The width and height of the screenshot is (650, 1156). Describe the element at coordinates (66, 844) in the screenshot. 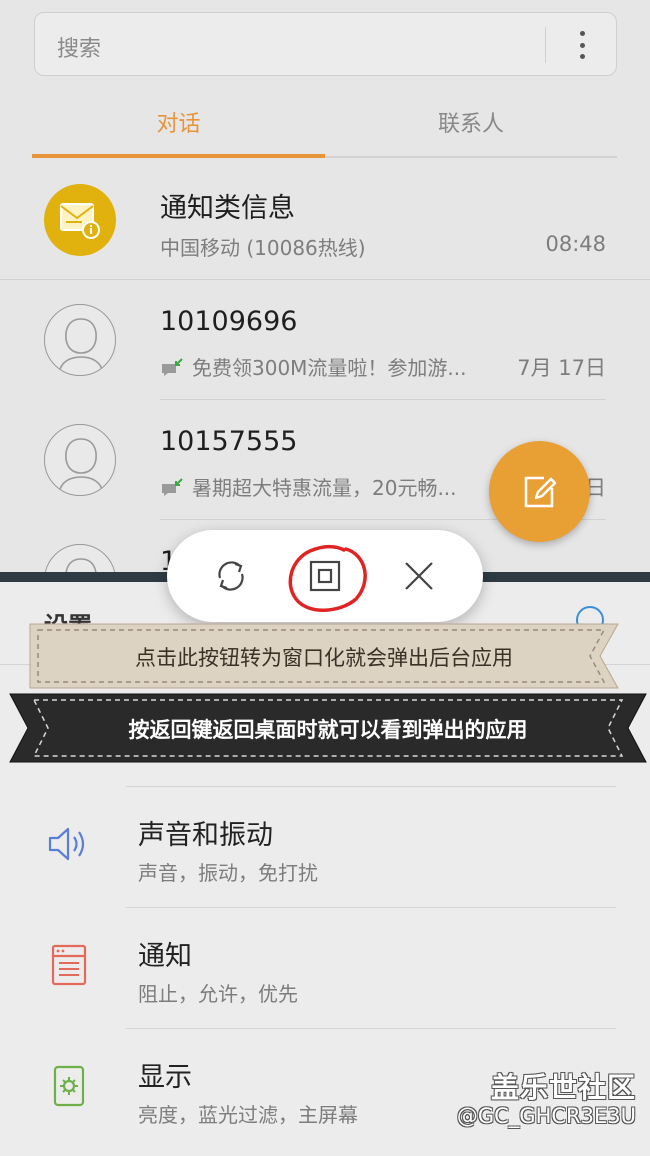

I see `speaker-icon` at that location.